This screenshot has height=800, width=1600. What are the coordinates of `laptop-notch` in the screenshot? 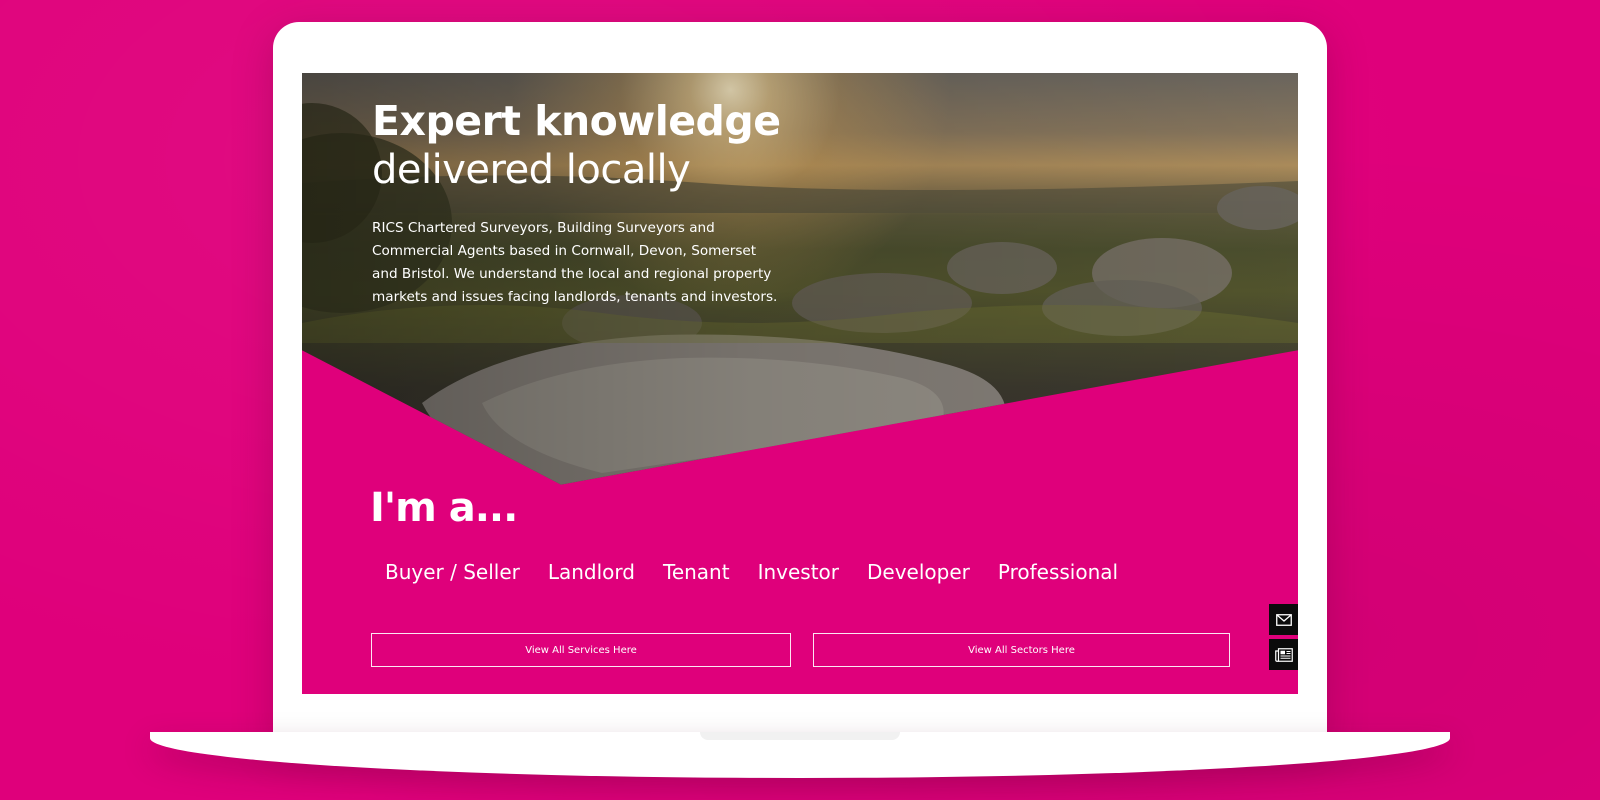 It's located at (800, 736).